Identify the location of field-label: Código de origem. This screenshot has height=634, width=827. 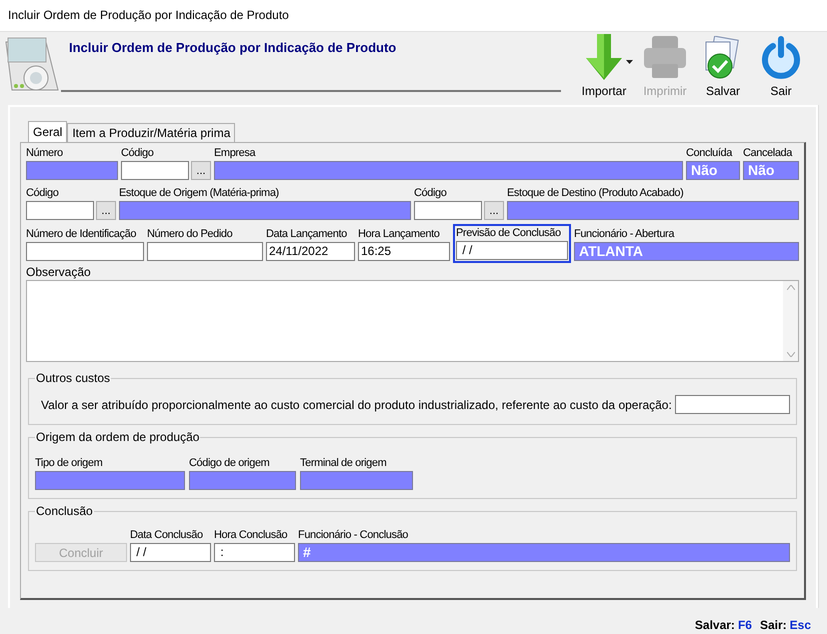
(229, 463).